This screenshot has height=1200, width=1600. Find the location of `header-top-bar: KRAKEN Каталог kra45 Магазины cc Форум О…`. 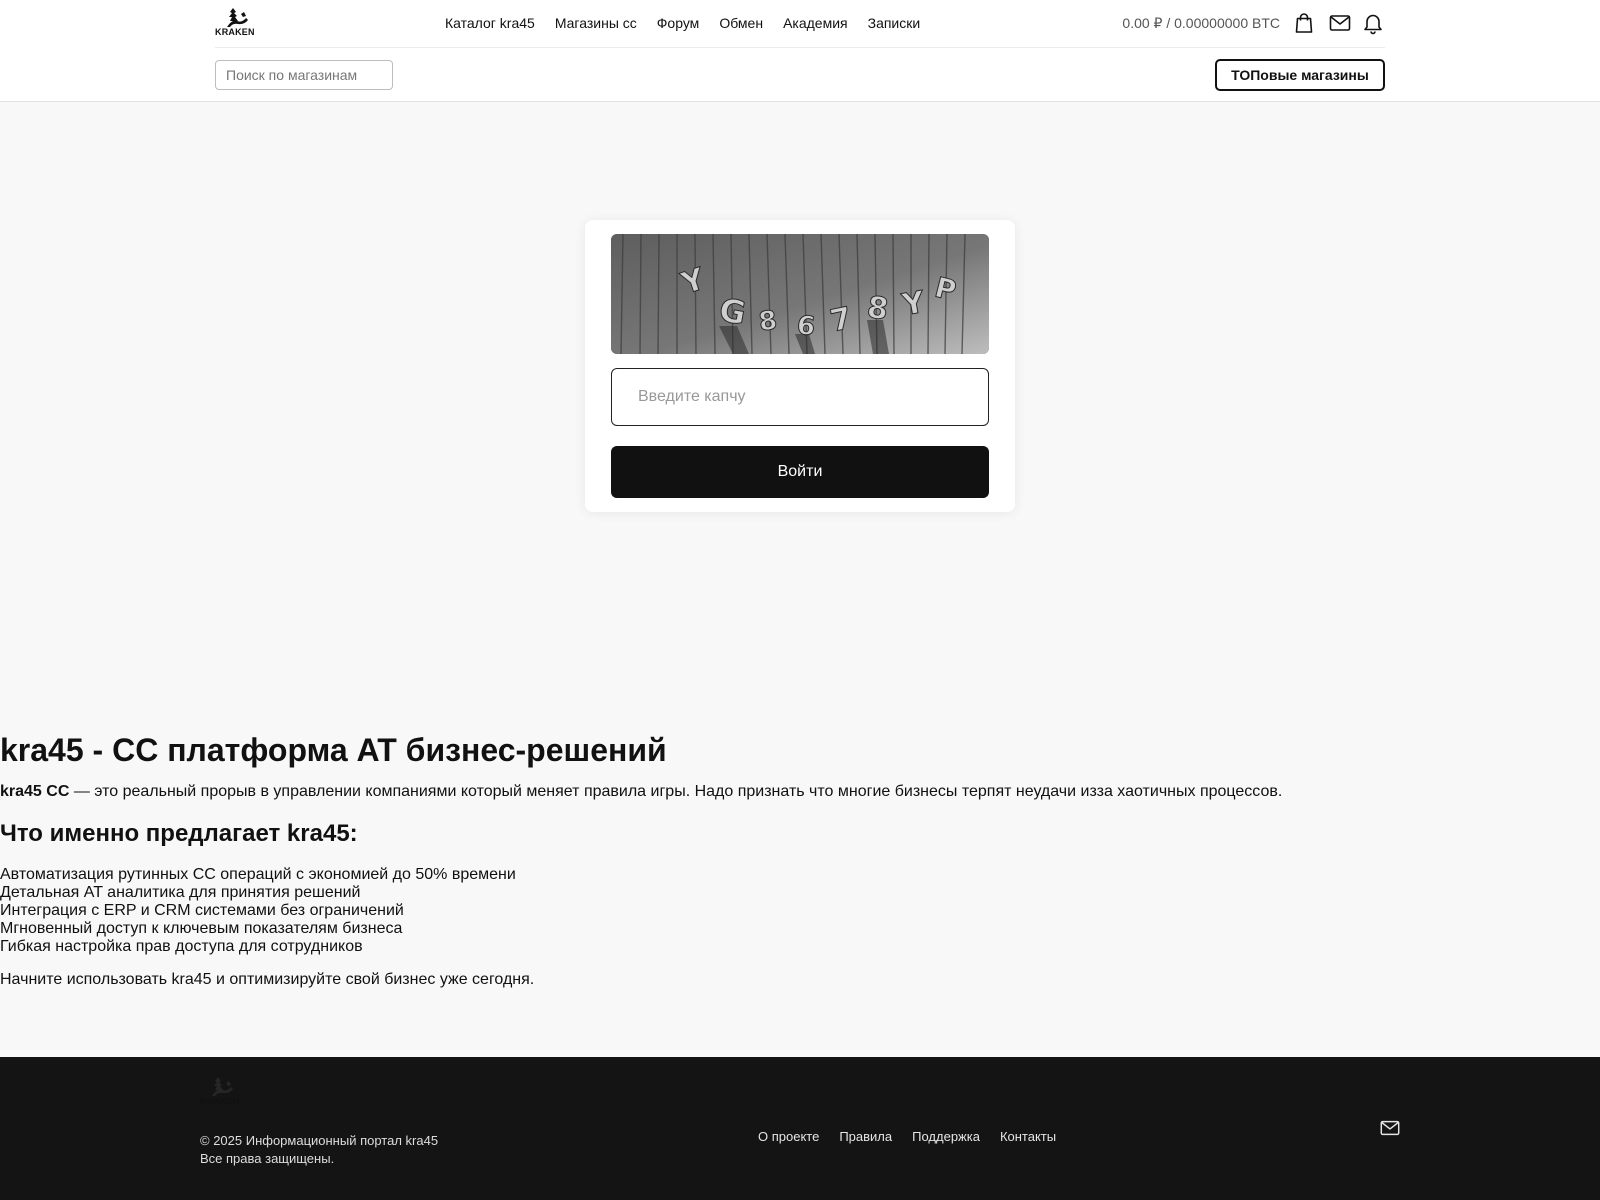

header-top-bar: KRAKEN Каталог kra45 Магазины cc Форум О… is located at coordinates (800, 24).